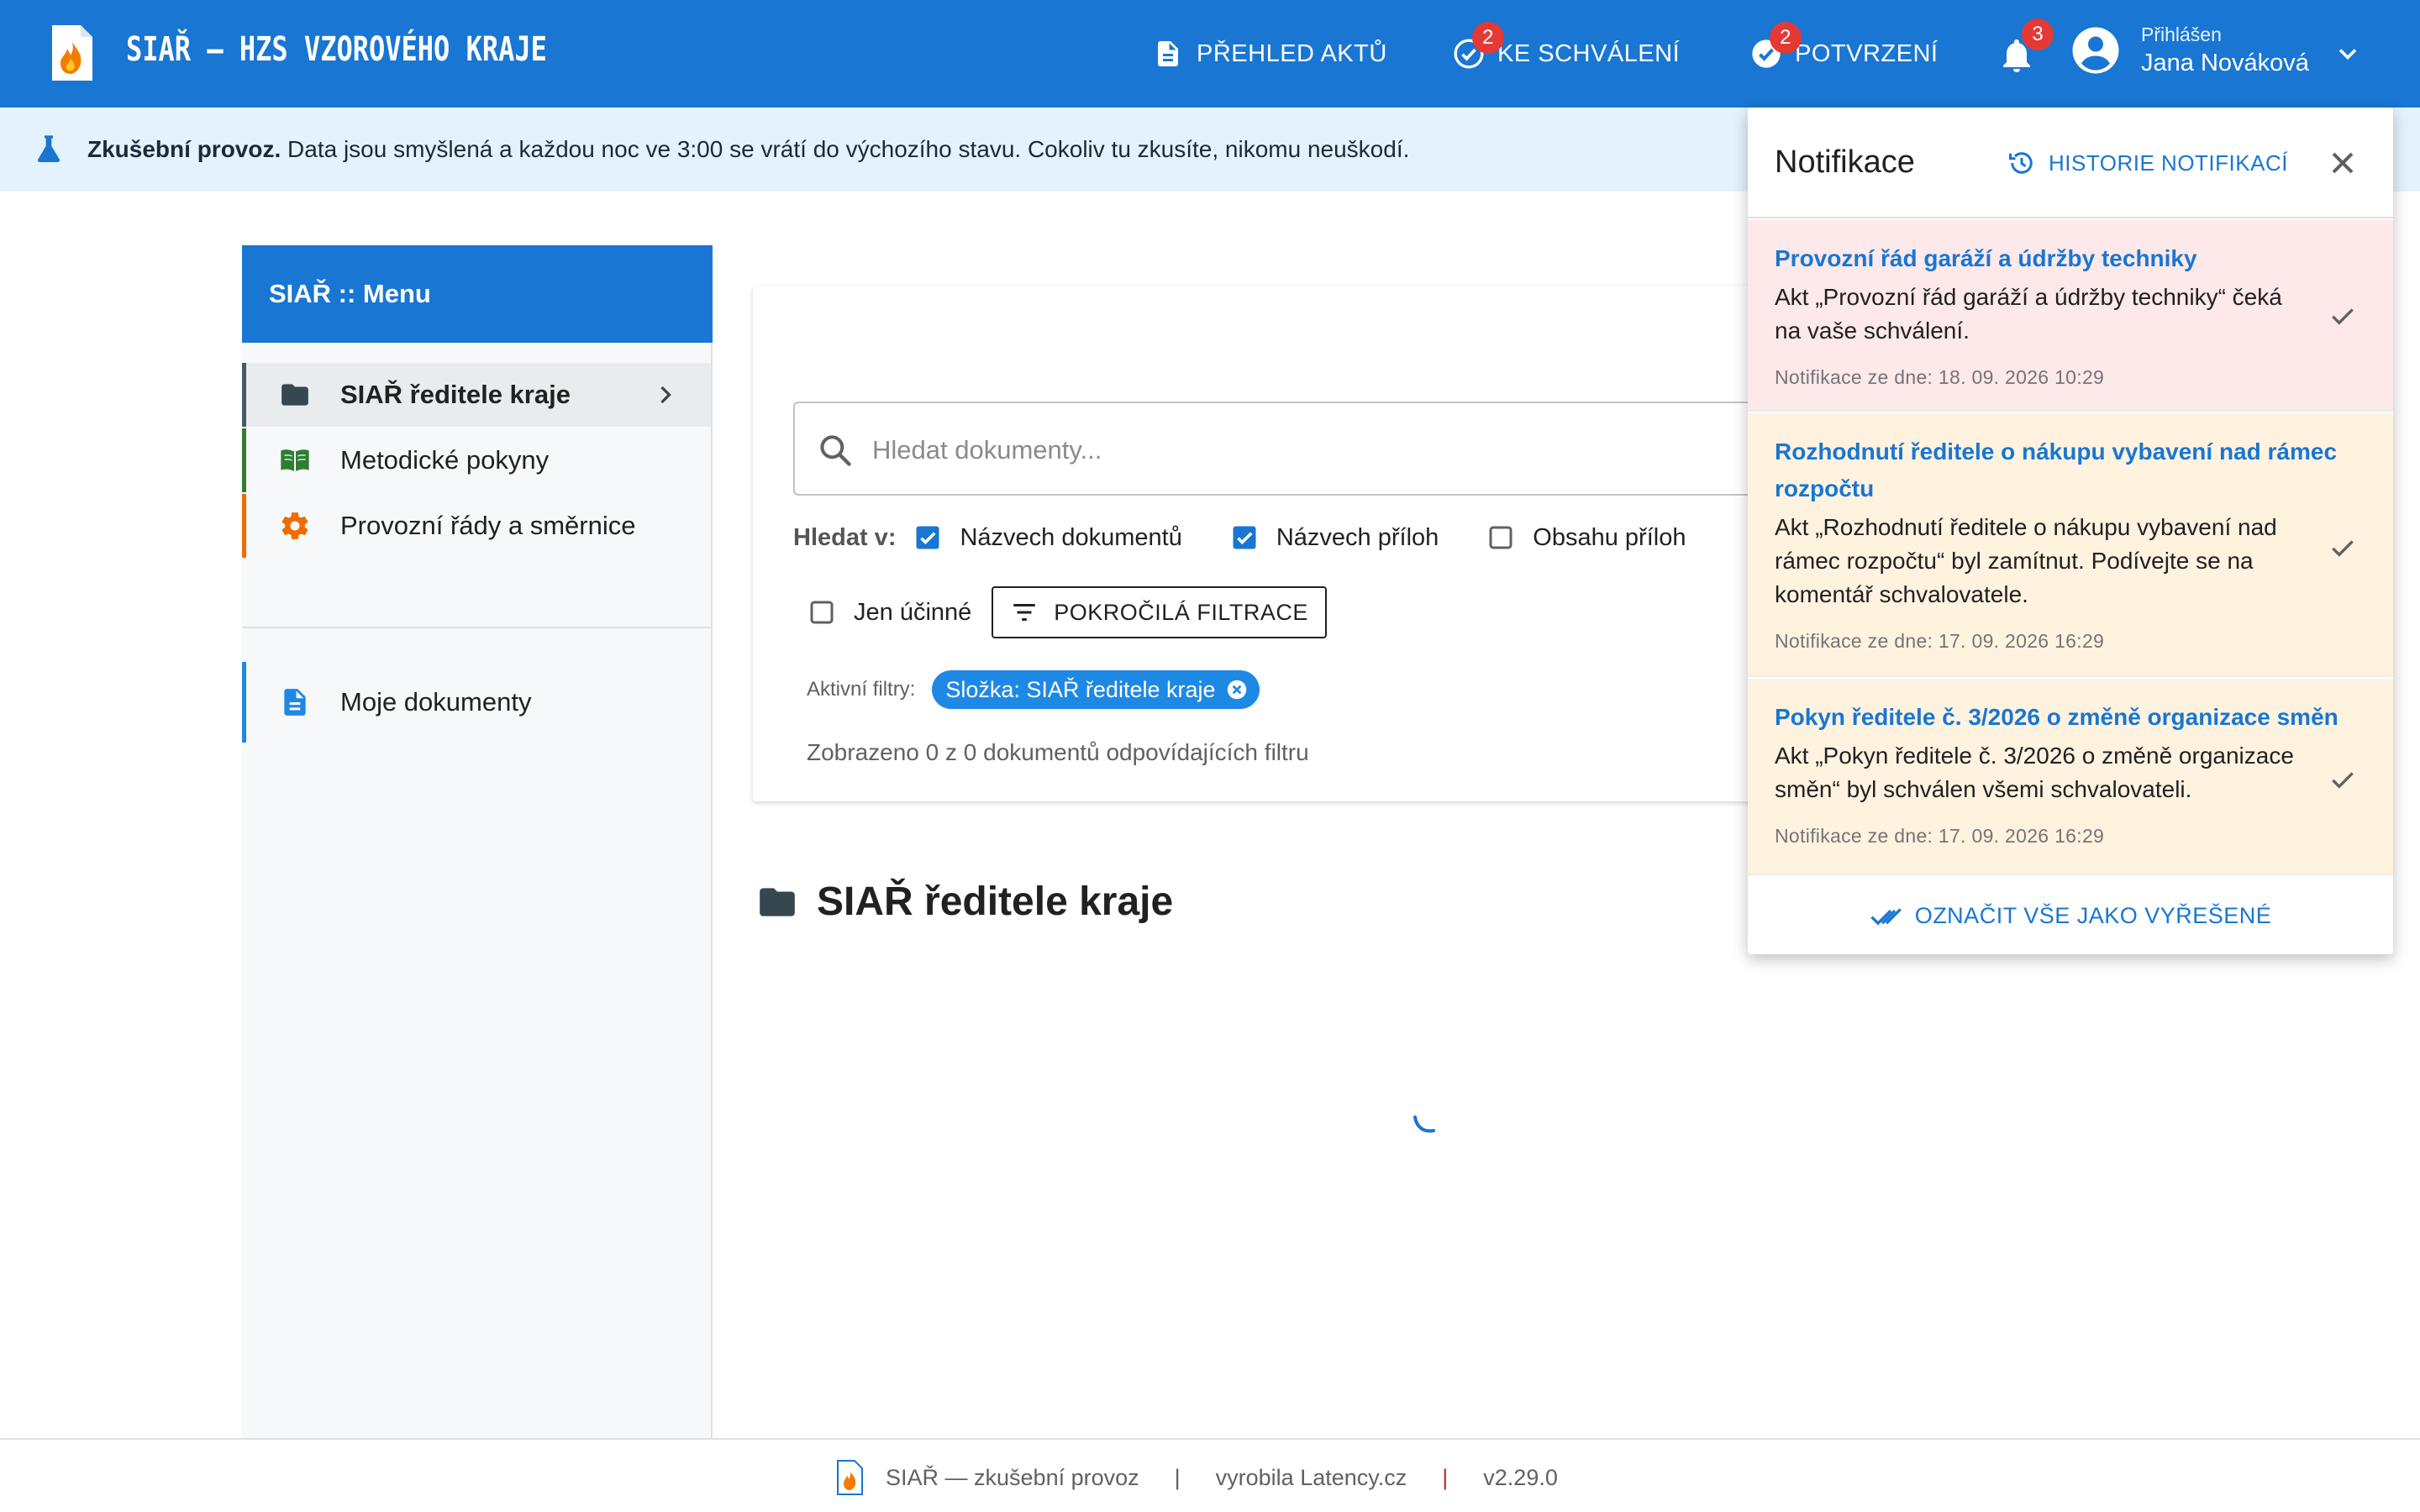 This screenshot has width=2420, height=1512. I want to click on section-title-text: SIAŘ ředitele kraje, so click(995, 901).